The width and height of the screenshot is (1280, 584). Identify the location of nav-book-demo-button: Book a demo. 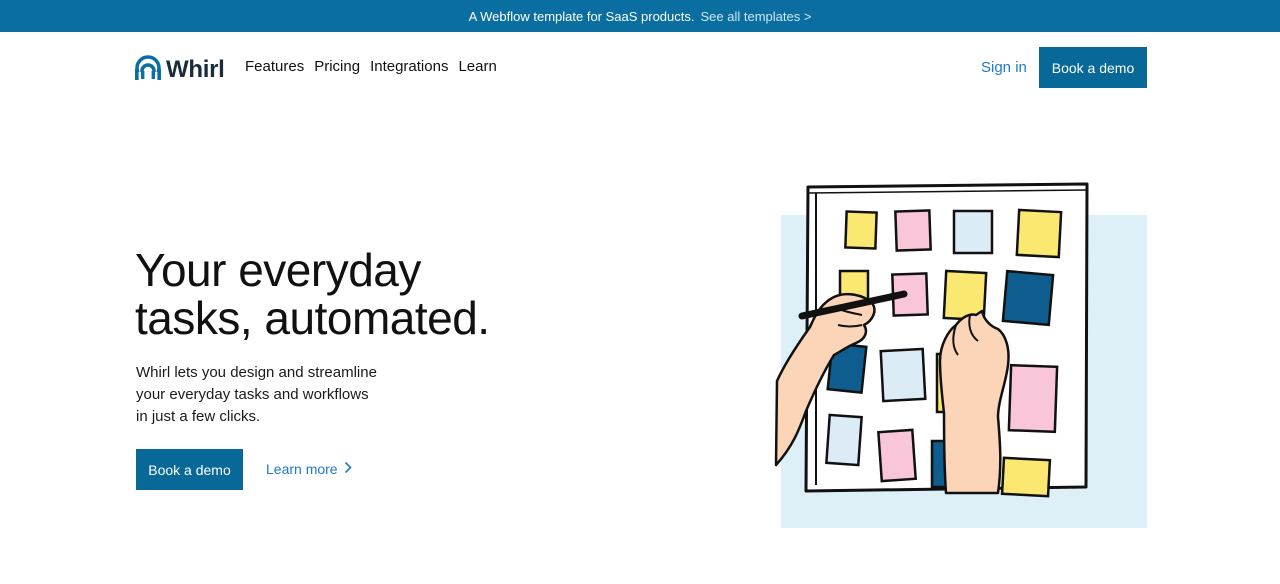
(1093, 67).